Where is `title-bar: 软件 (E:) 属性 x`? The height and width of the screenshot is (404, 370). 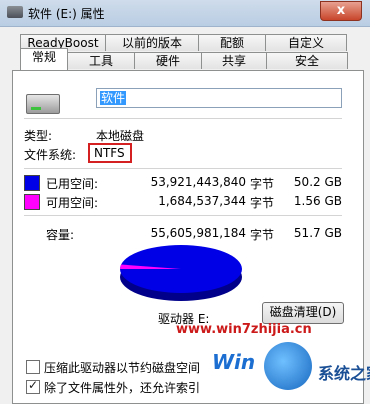 title-bar: 软件 (E:) 属性 x is located at coordinates (185, 13).